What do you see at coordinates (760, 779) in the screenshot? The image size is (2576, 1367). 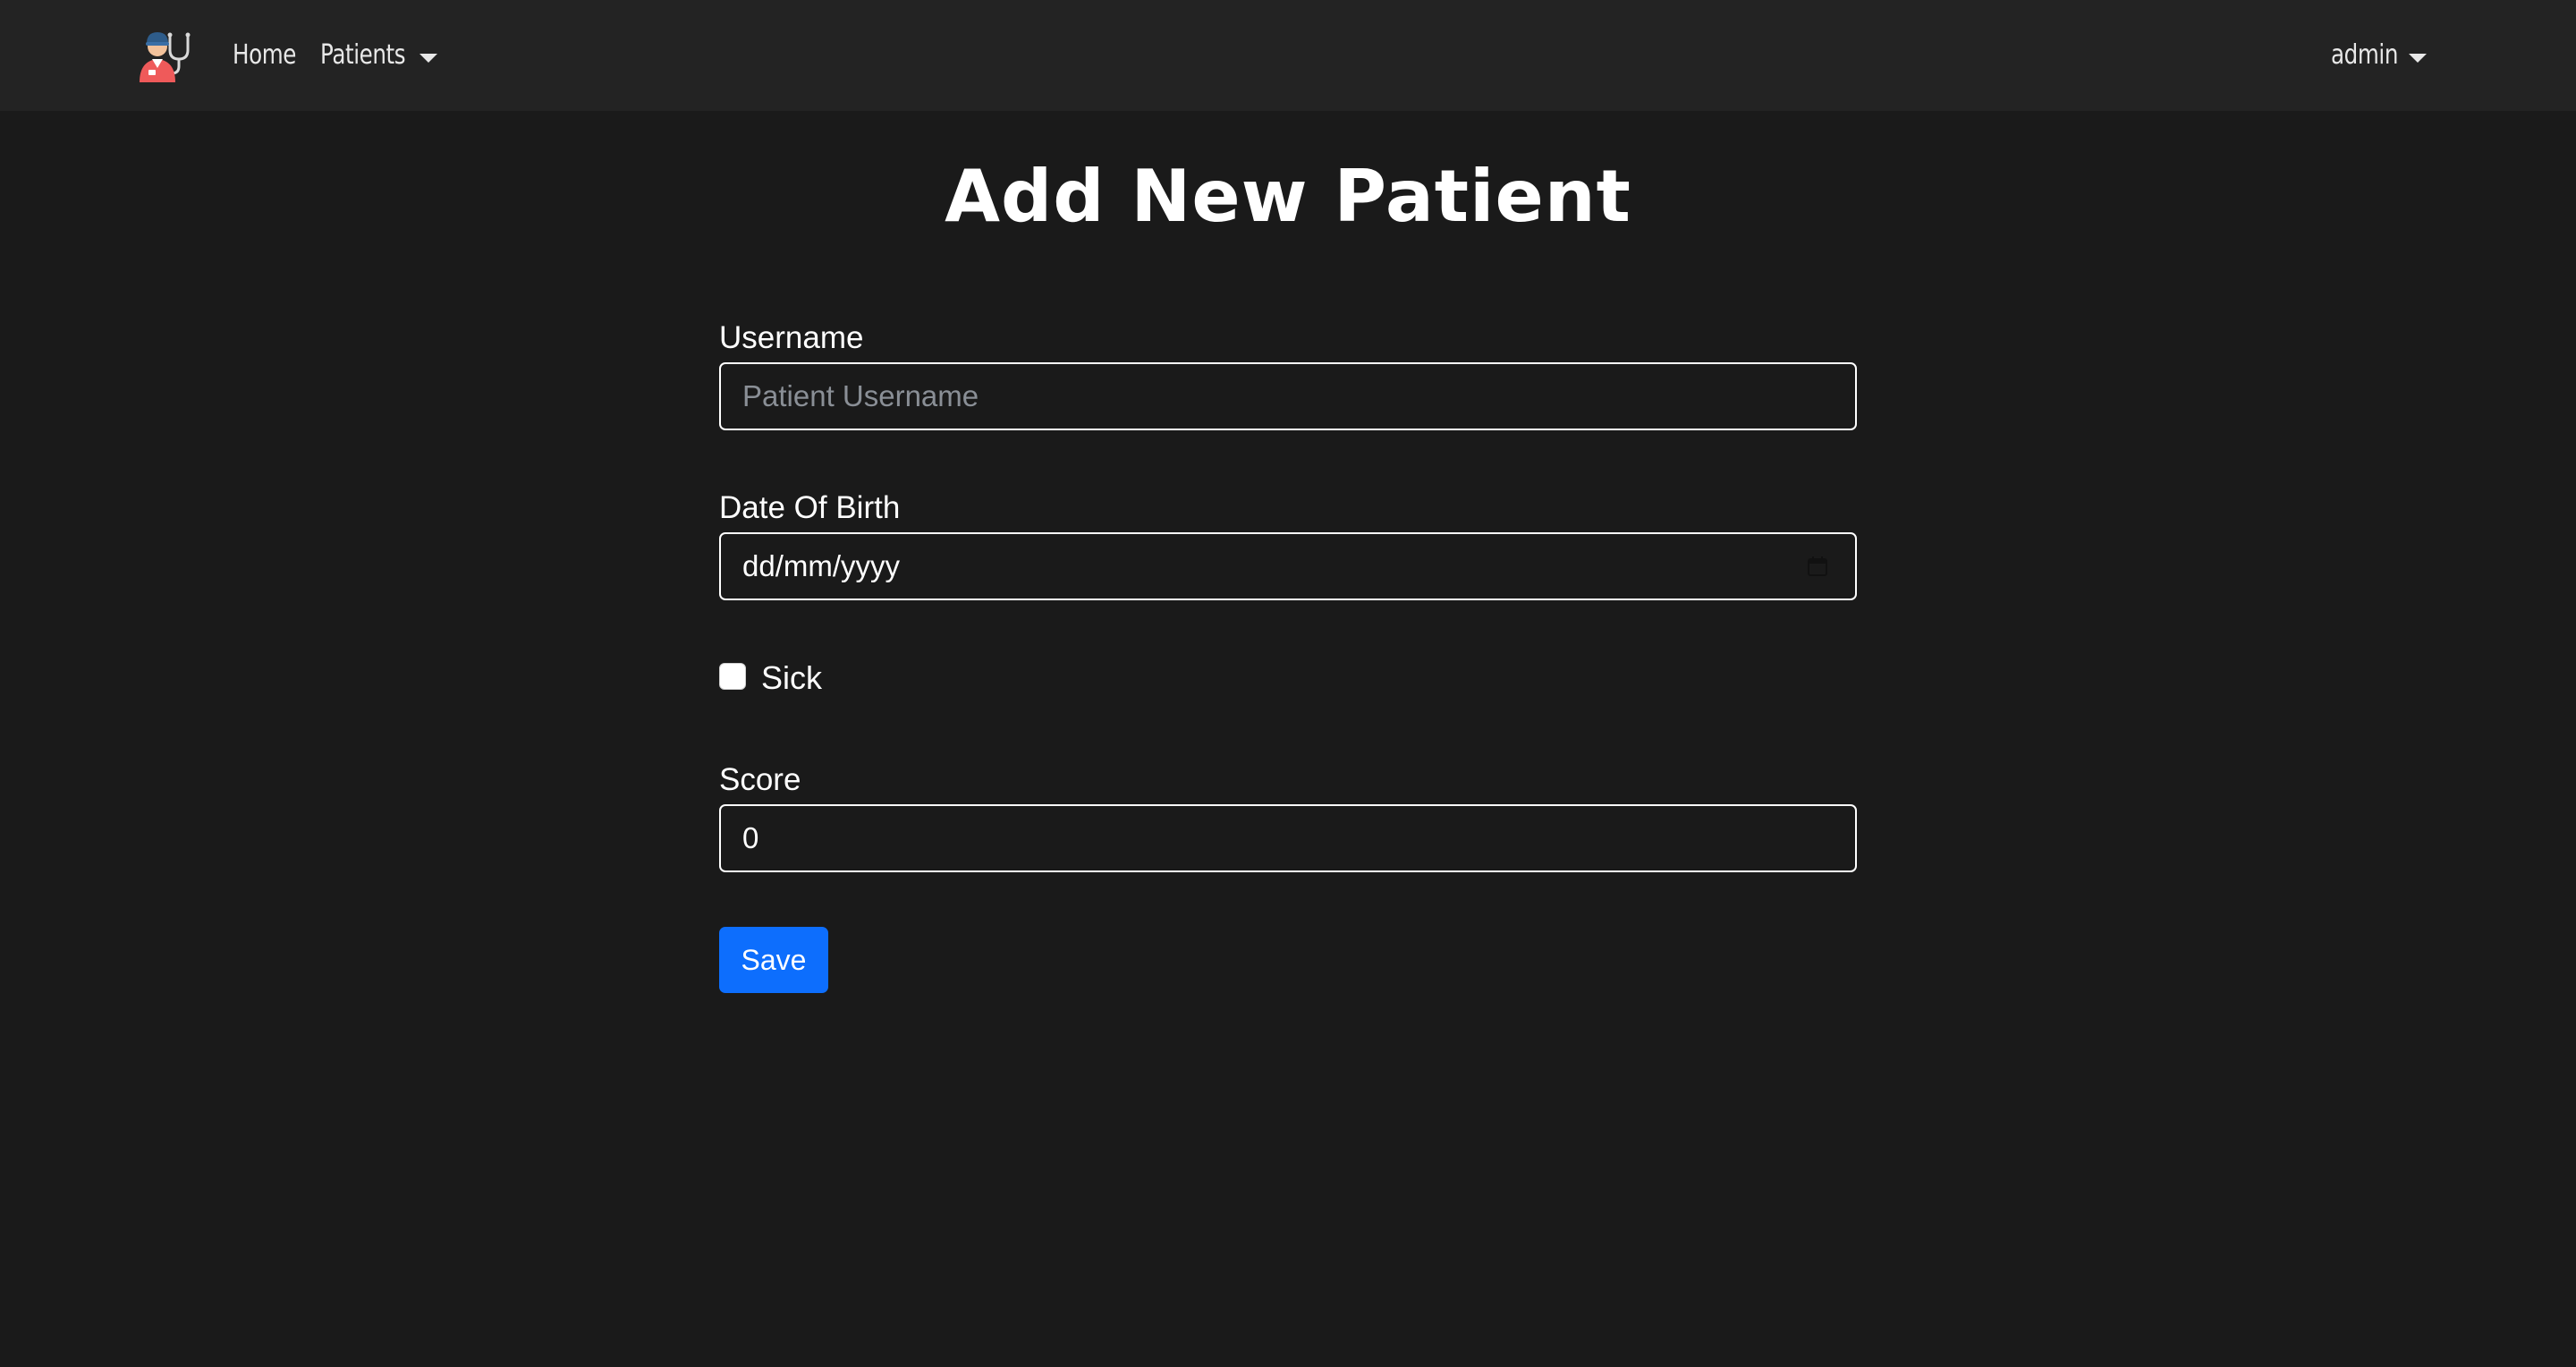 I see `score-label: Score` at bounding box center [760, 779].